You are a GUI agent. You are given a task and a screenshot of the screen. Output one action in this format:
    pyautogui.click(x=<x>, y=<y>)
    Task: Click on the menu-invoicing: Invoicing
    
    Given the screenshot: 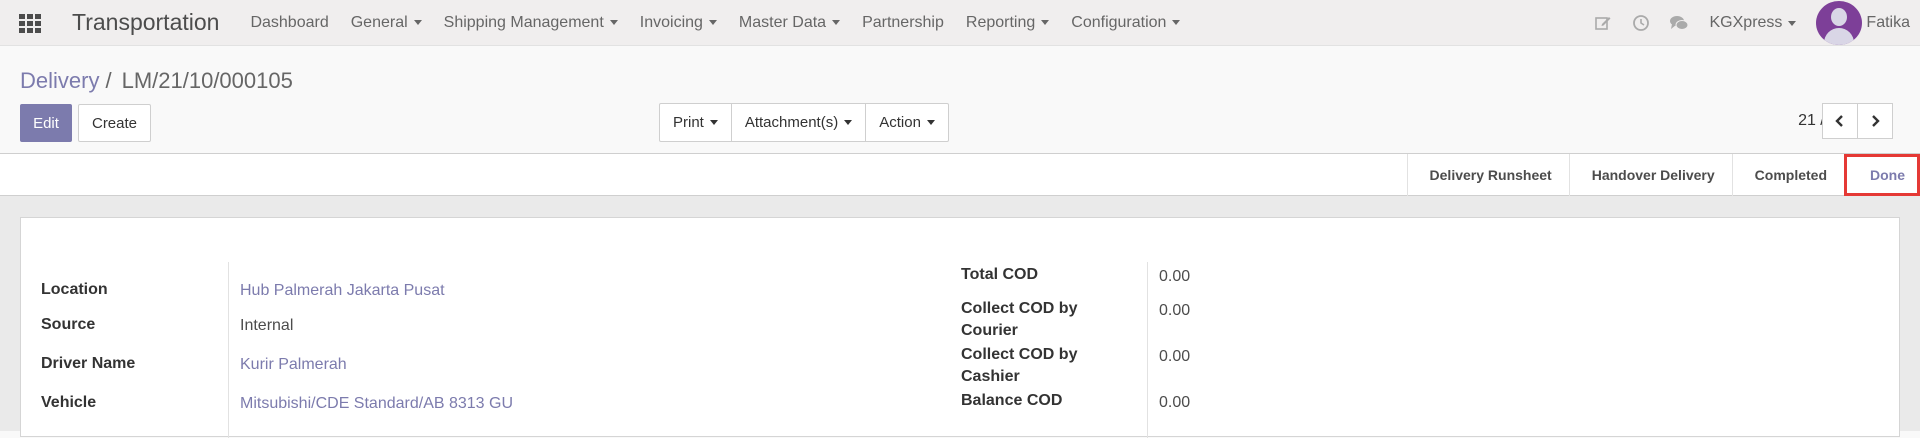 What is the action you would take?
    pyautogui.click(x=678, y=23)
    